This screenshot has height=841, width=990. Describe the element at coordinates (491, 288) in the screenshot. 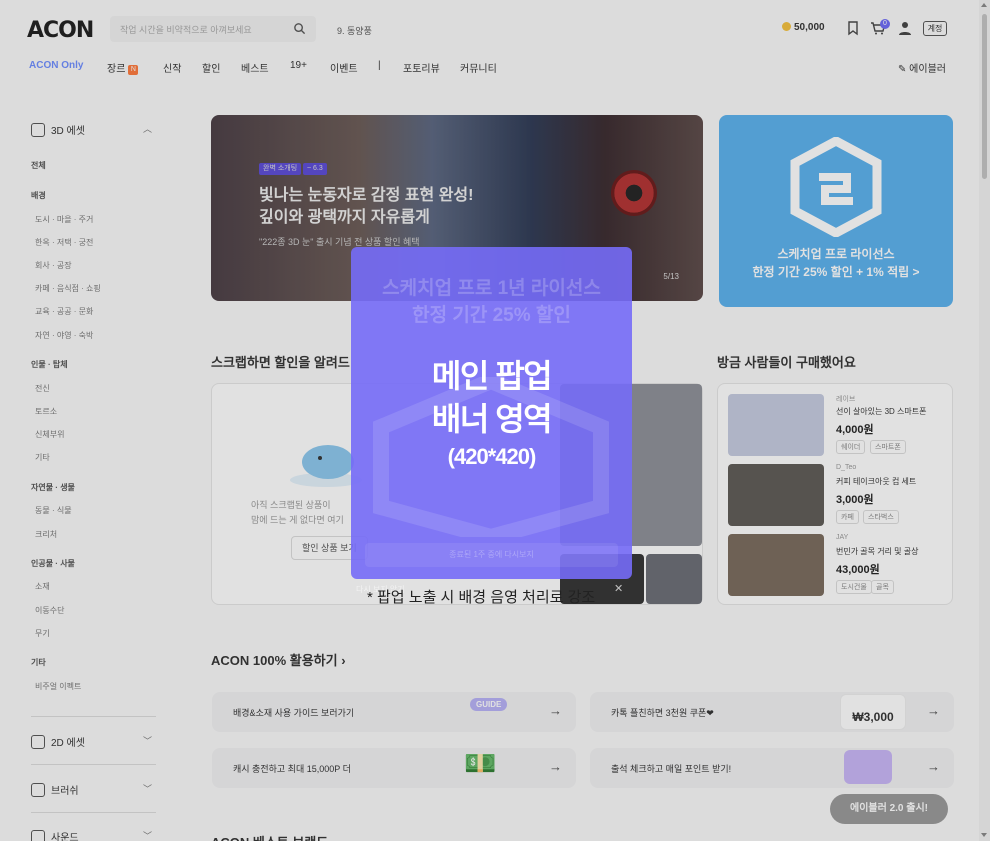

I see `ghost-line: 스케치업 프로 1년 라이선스` at that location.